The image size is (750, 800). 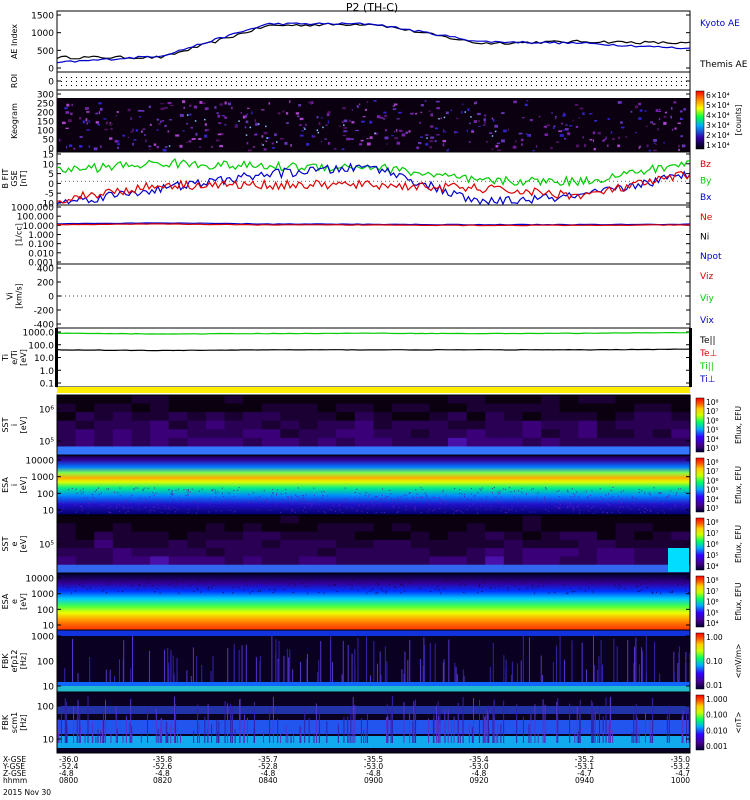 What do you see at coordinates (373, 187) in the screenshot?
I see `series-bz` at bounding box center [373, 187].